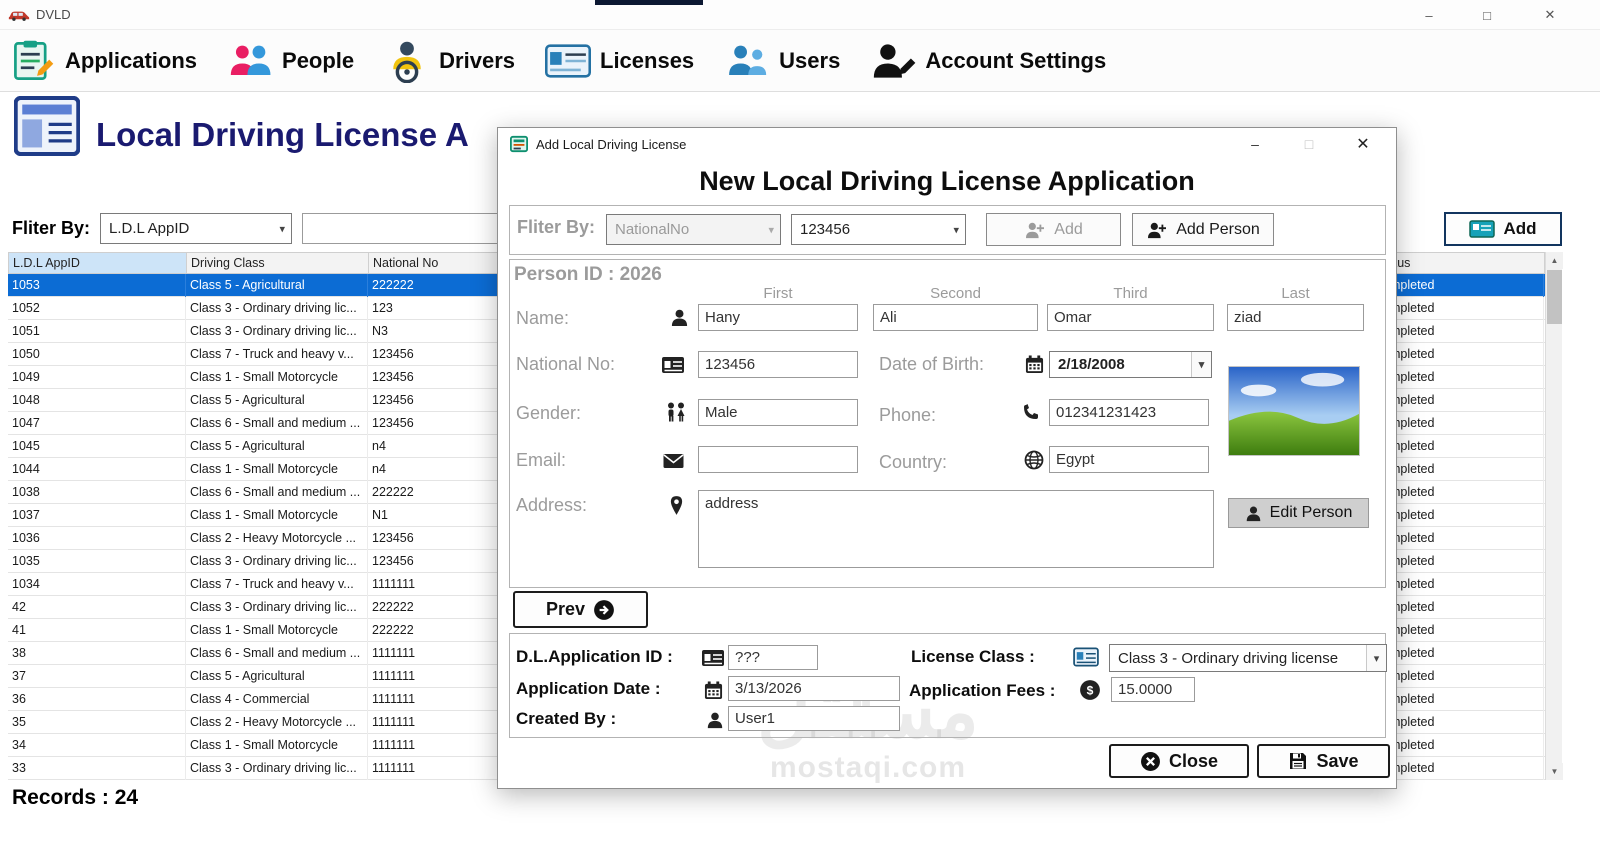 Image resolution: width=1600 pixels, height=849 pixels. I want to click on person-photo, so click(1294, 411).